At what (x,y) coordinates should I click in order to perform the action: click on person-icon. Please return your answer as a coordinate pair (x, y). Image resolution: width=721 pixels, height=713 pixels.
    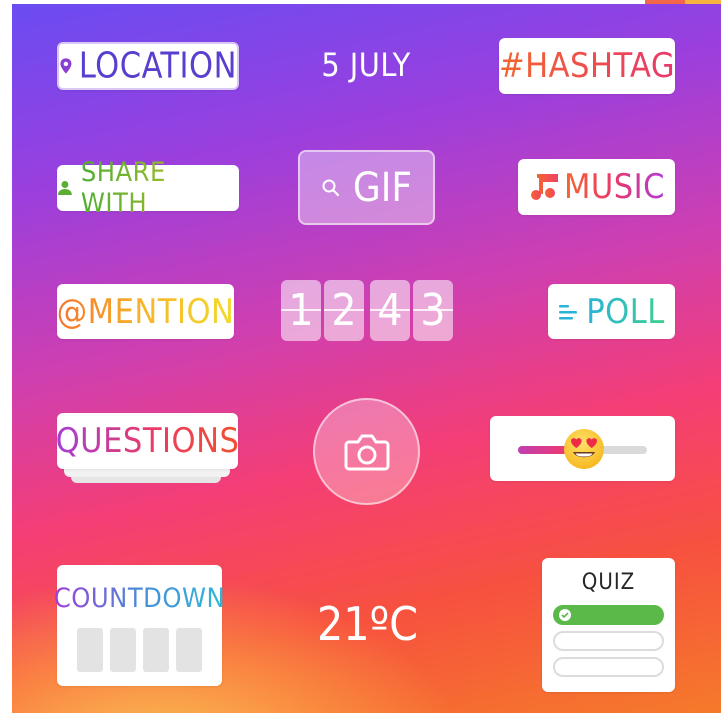
    Looking at the image, I should click on (64, 188).